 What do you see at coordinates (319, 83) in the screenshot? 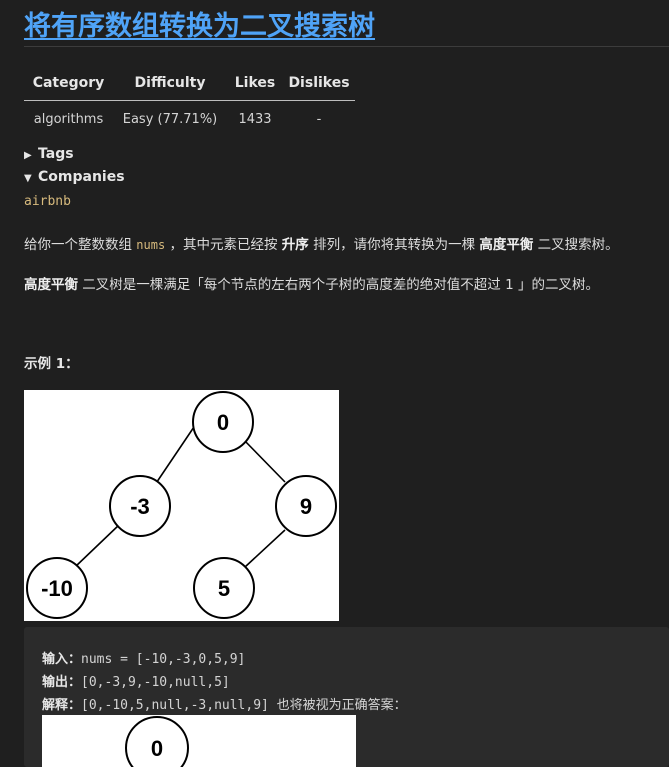
I see `header-dislikes: Dislikes` at bounding box center [319, 83].